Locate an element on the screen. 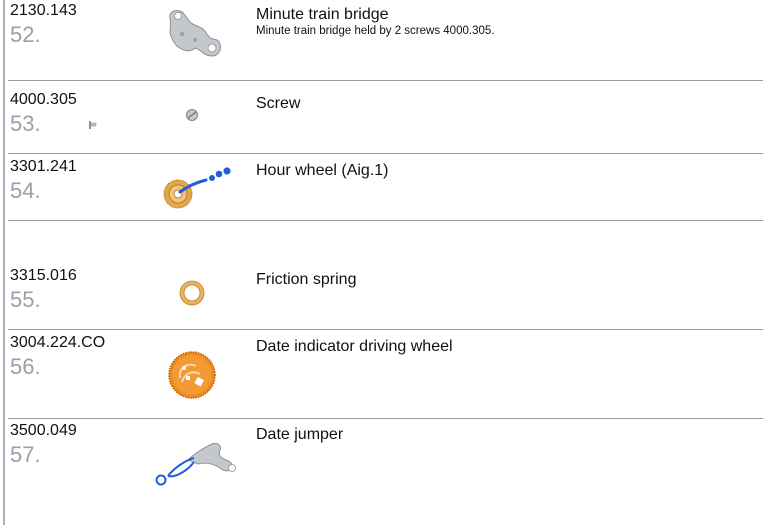 The image size is (768, 525). part-number: 55. is located at coordinates (25, 299).